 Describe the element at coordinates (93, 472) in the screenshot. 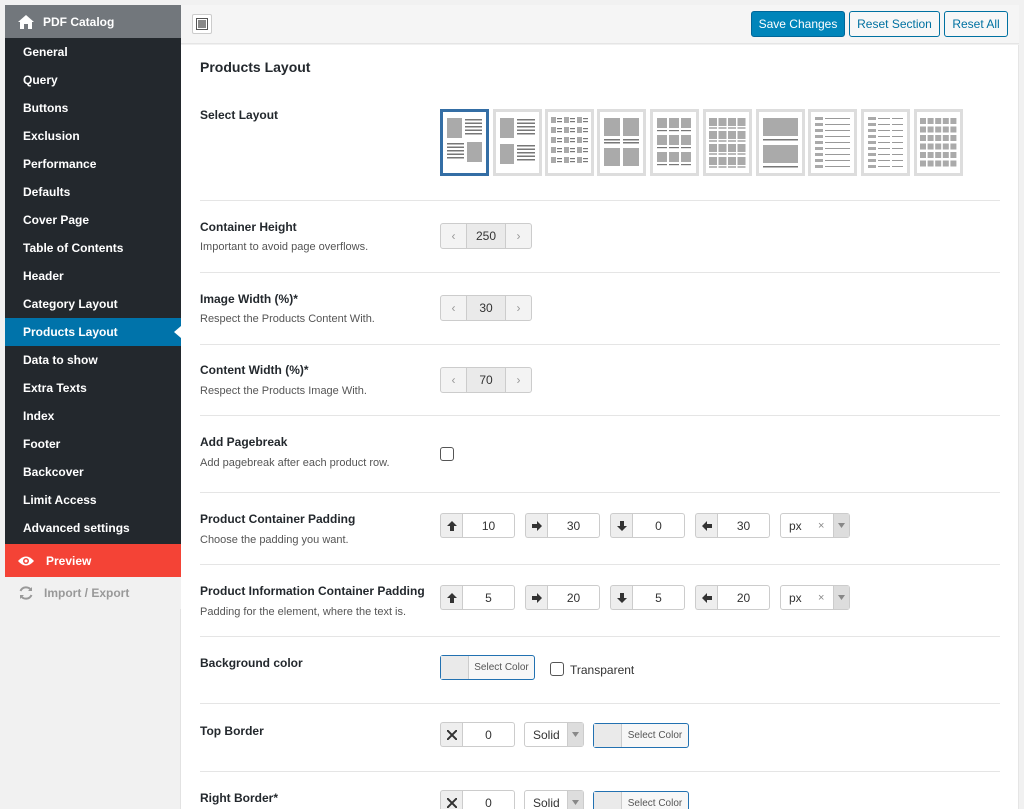

I see `sidebar-item-backcover: Backcover` at that location.